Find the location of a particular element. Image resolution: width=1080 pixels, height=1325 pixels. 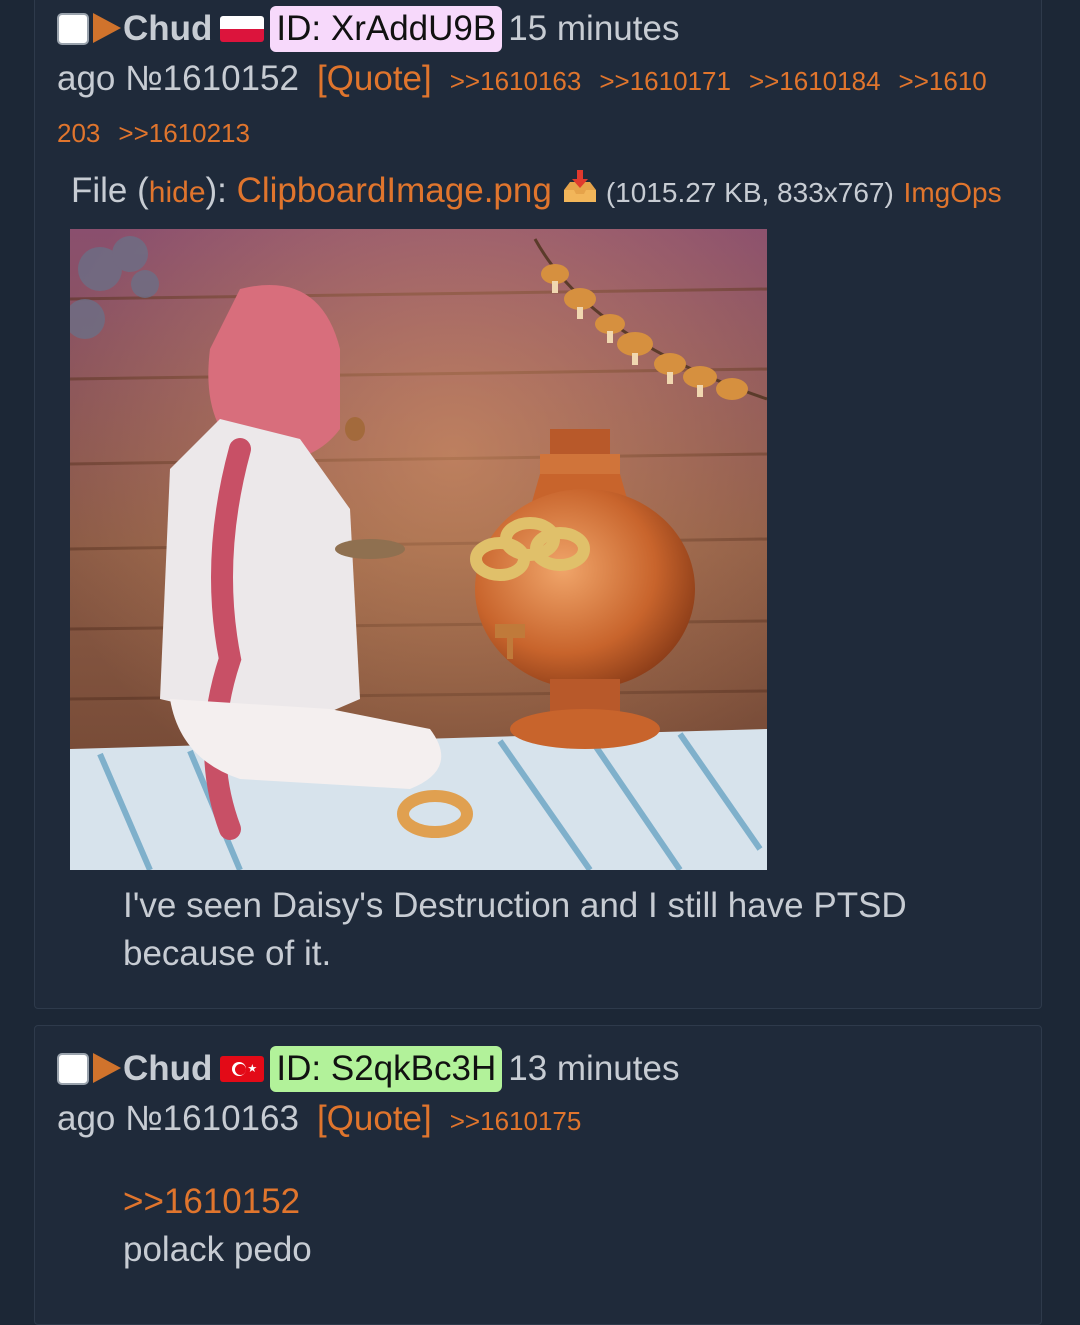

post-number: №1610152 is located at coordinates (212, 78).